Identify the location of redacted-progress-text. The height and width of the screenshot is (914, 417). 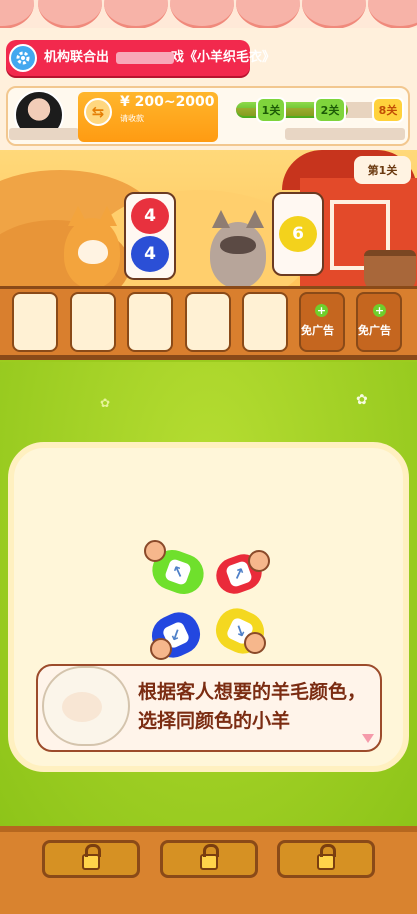
(345, 134).